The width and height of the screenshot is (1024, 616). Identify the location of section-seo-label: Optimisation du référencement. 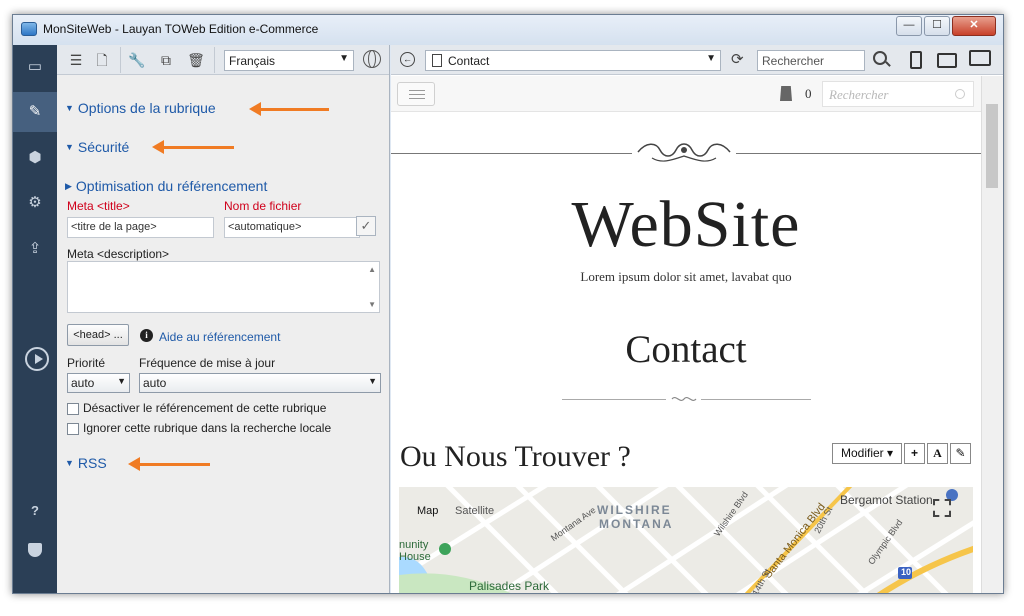
(171, 186).